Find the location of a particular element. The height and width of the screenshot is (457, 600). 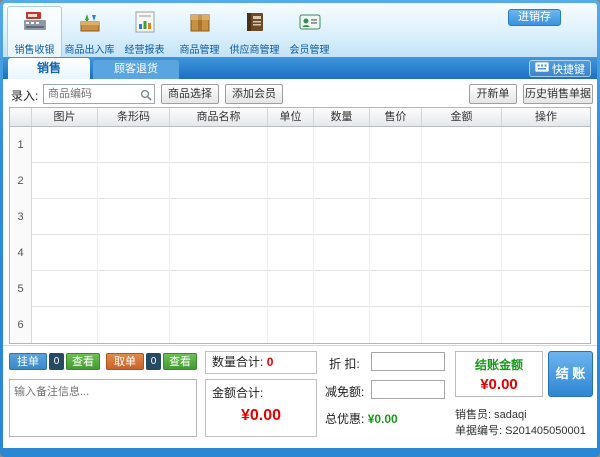

amount-total-value: ¥0.00 is located at coordinates (261, 415).